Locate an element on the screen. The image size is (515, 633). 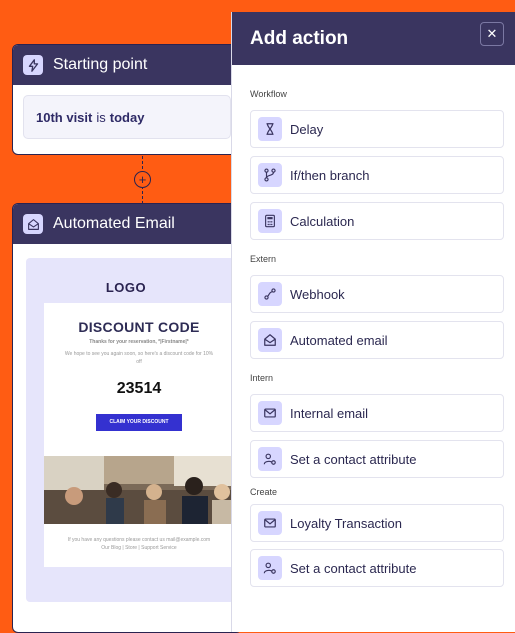
action-ifthen-label: If/then branch is located at coordinates (330, 175).